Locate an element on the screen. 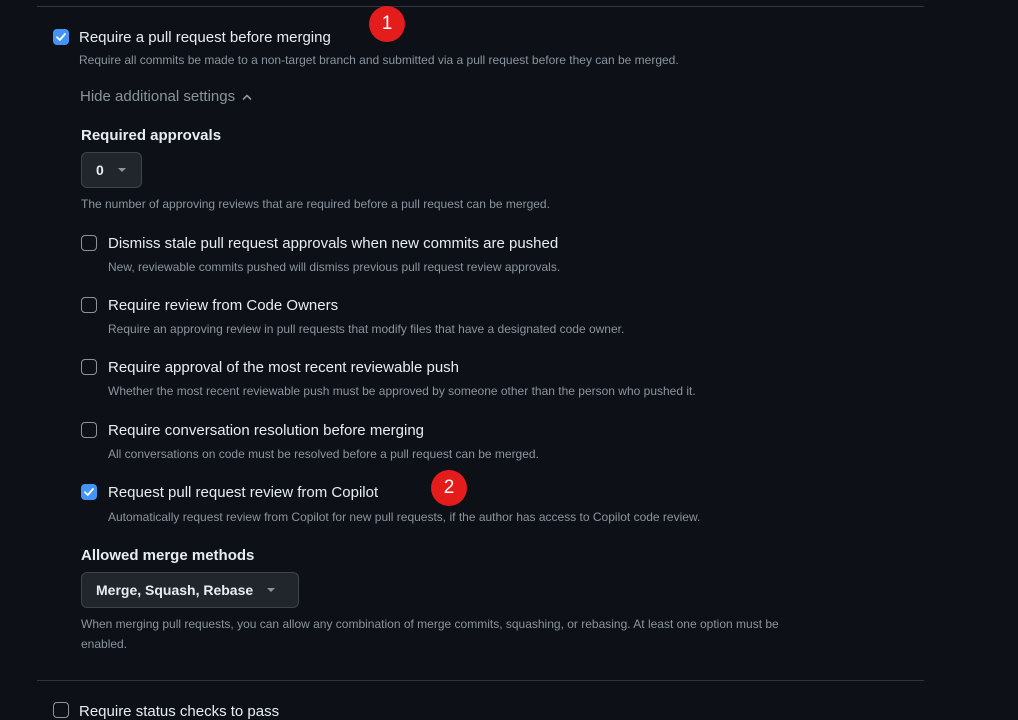 The image size is (1018, 720). option-label: Require review from Code Owners is located at coordinates (223, 305).